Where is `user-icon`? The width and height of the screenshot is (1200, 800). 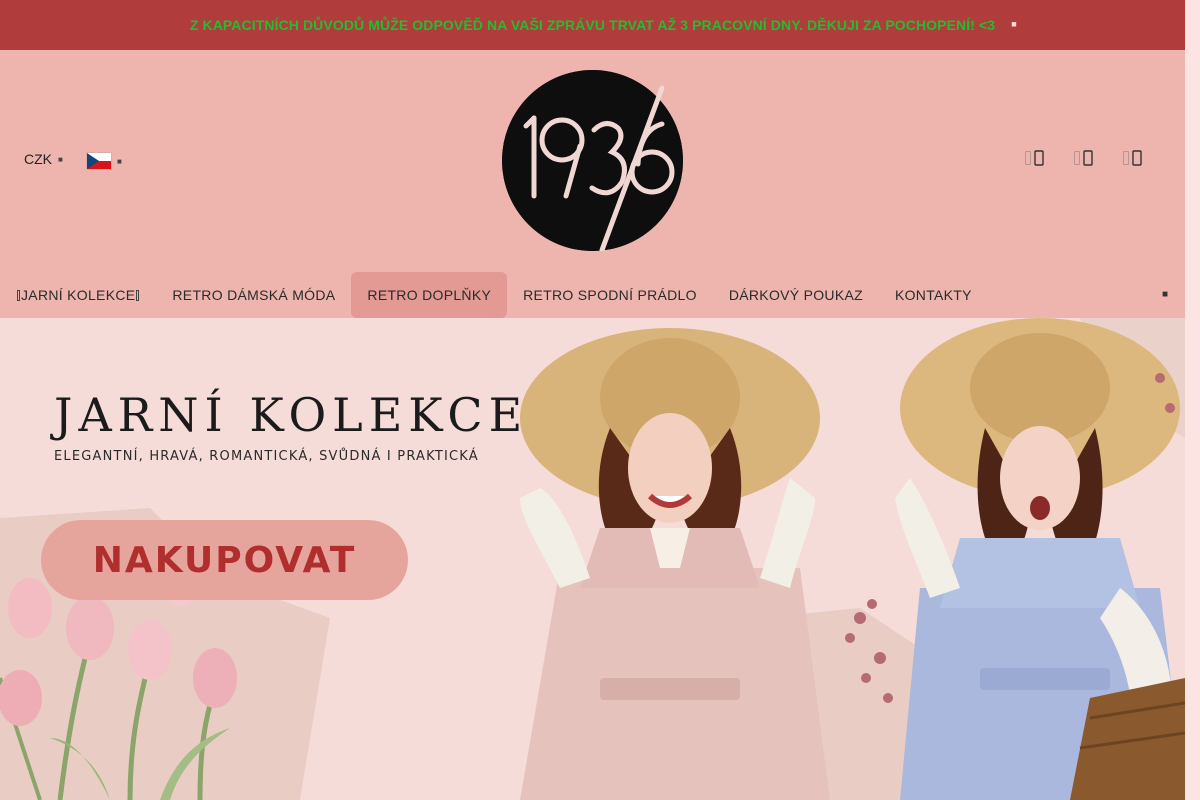
user-icon is located at coordinates (1083, 158).